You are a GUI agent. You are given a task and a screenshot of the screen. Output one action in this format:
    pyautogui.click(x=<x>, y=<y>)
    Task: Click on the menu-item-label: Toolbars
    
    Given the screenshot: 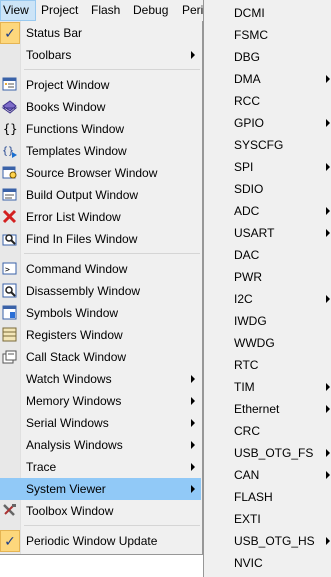 What is the action you would take?
    pyautogui.click(x=49, y=55)
    